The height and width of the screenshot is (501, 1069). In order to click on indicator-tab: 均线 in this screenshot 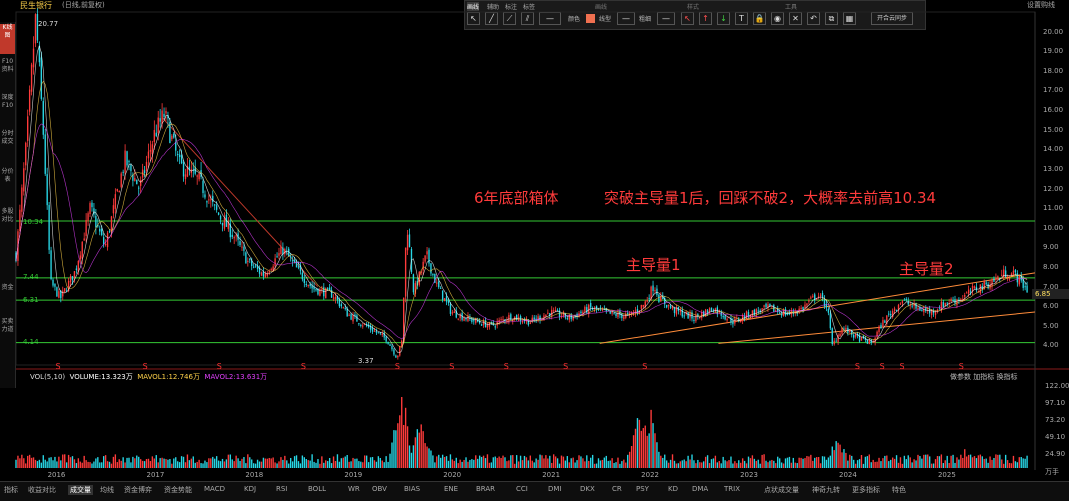, I will do `click(107, 490)`.